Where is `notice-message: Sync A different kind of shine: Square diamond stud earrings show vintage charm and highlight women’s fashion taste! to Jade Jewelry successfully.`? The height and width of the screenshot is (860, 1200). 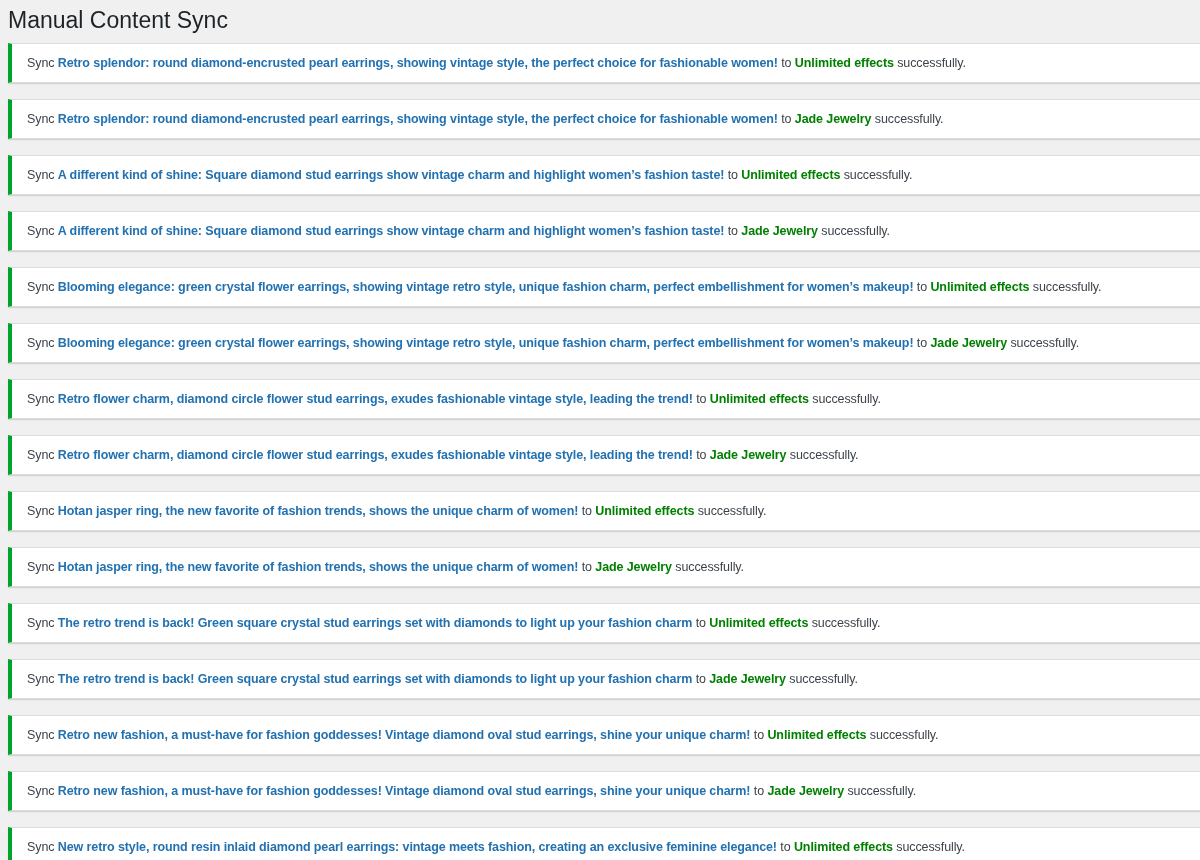
notice-message: Sync A different kind of shine: Square diamond stud earrings show vintage charm and highlight women’s fashion taste! to Jade Jewelry successfully. is located at coordinates (458, 231).